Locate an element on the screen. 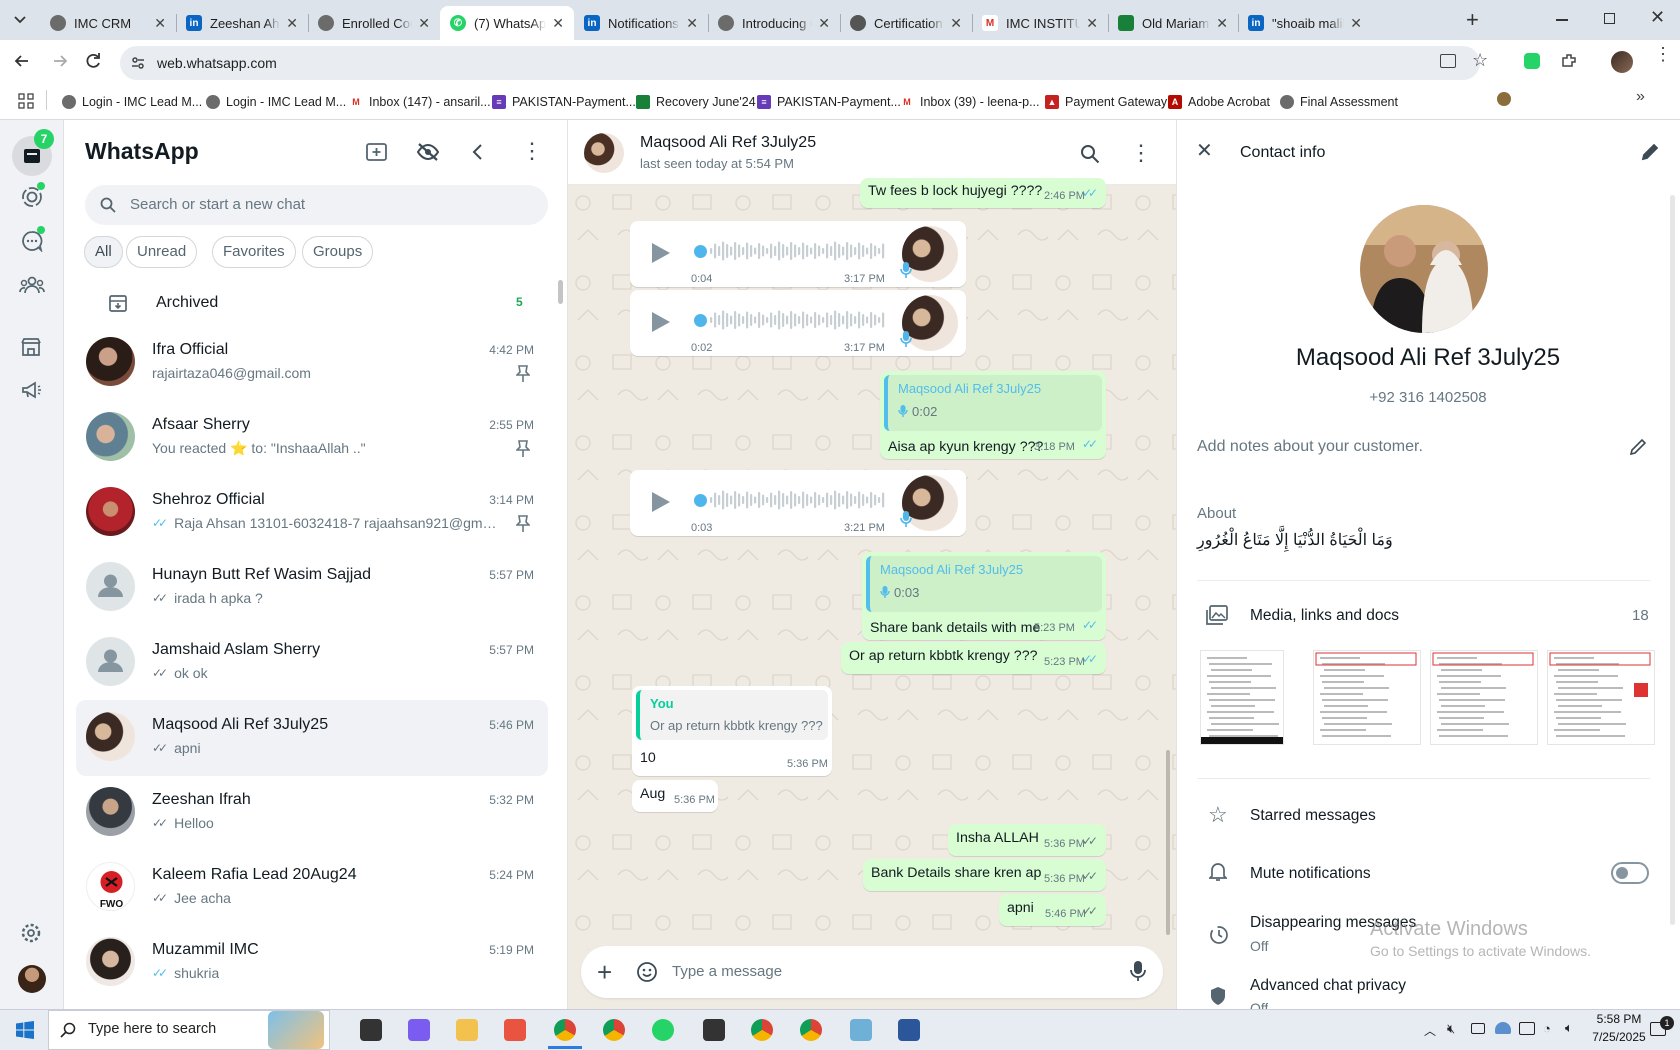 The image size is (1680, 1050). contact-avatar is located at coordinates (1424, 269).